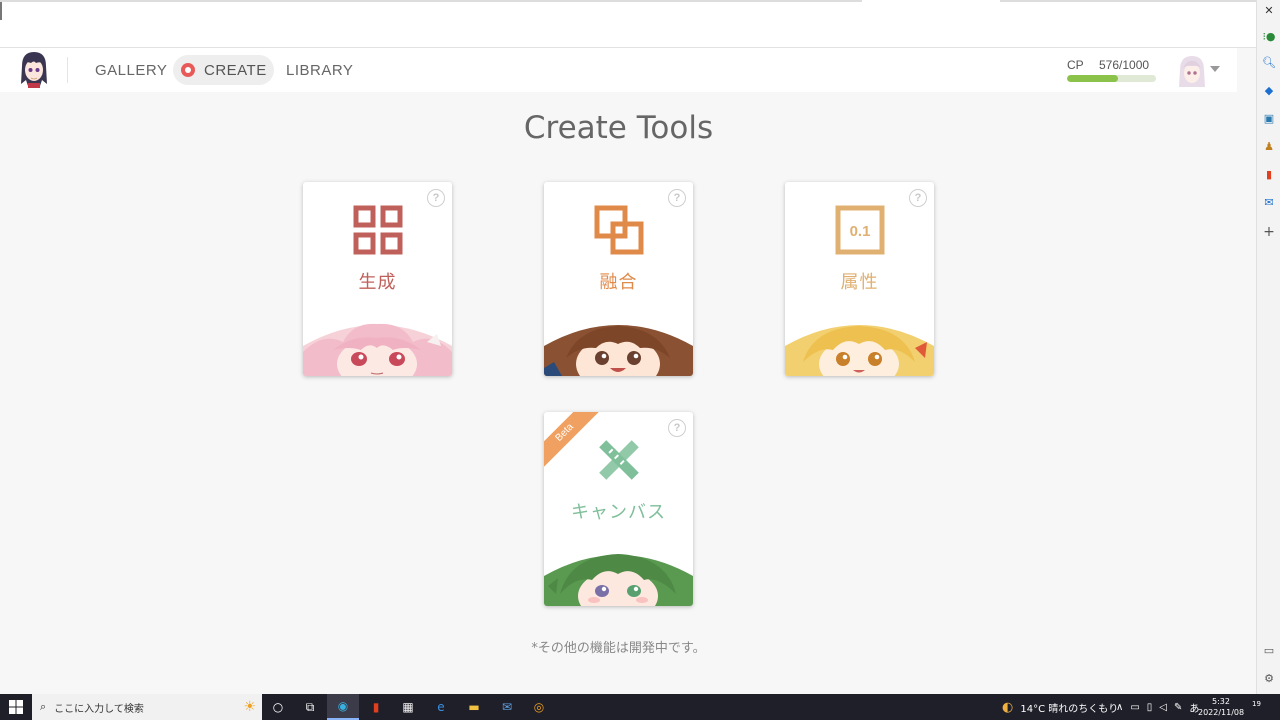 This screenshot has height=720, width=1280. What do you see at coordinates (1192, 71) in the screenshot?
I see `user-avatar` at bounding box center [1192, 71].